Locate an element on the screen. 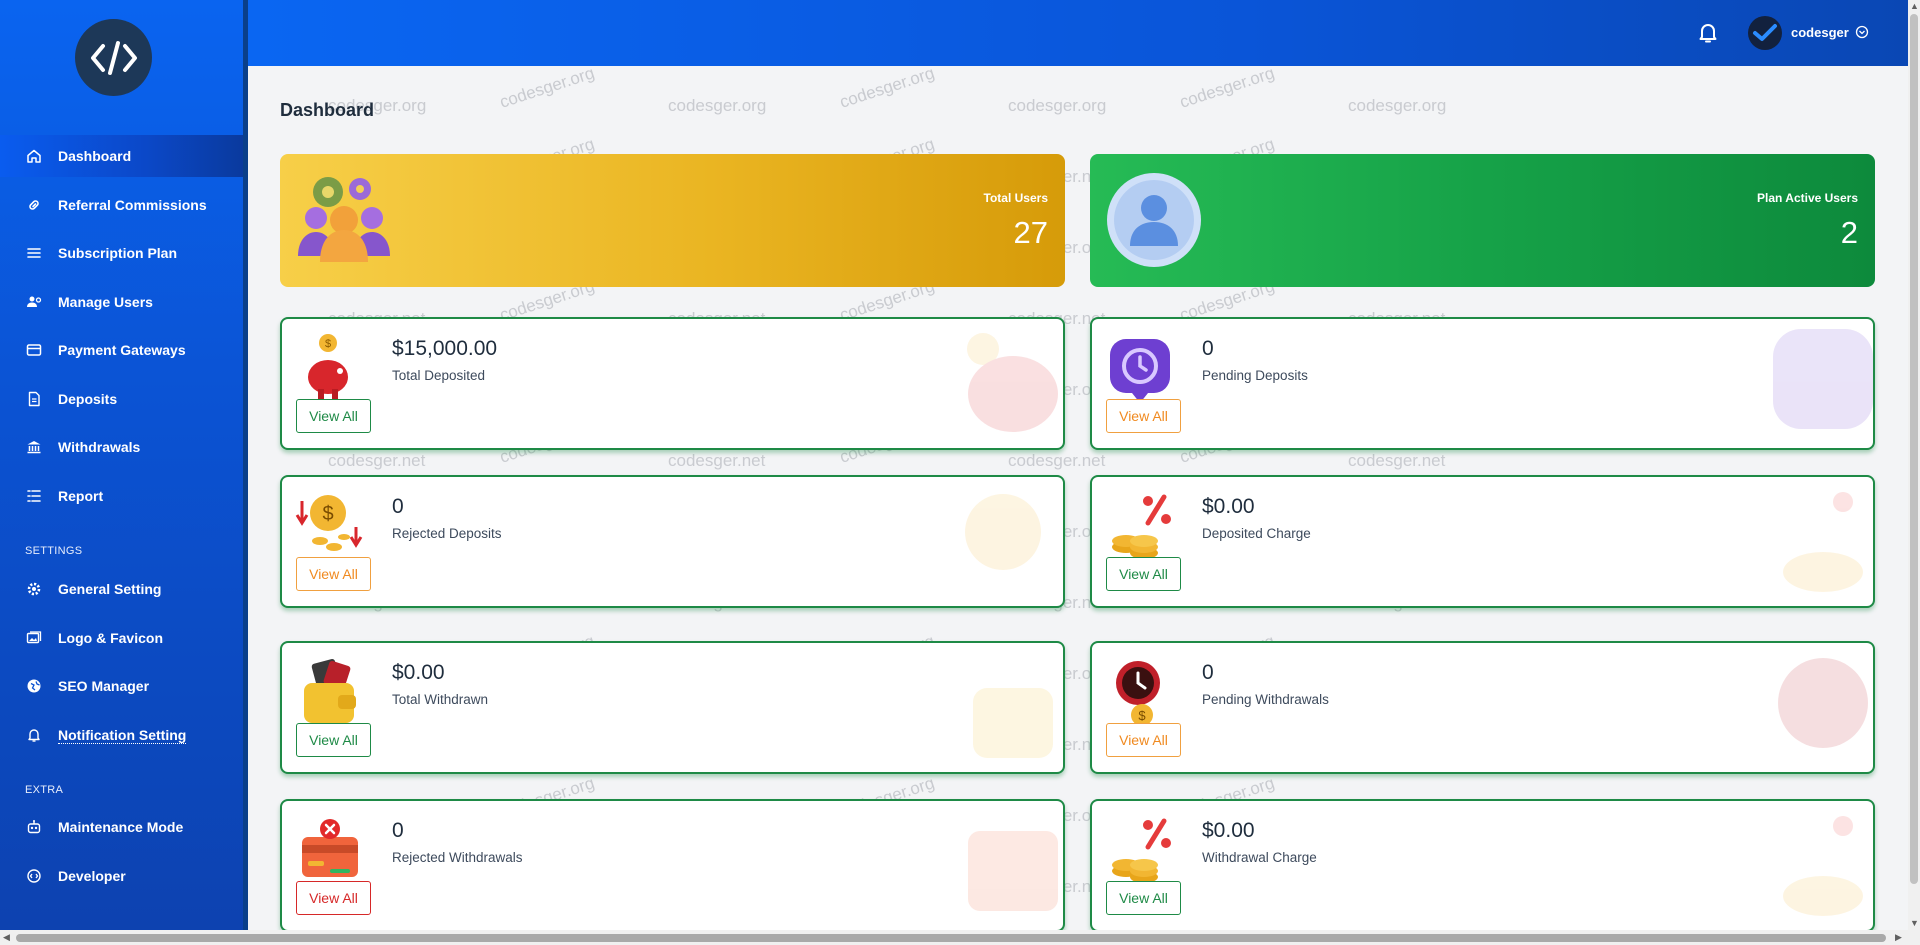 This screenshot has width=1920, height=945. rejected-withdrawals-value: 0 is located at coordinates (398, 830).